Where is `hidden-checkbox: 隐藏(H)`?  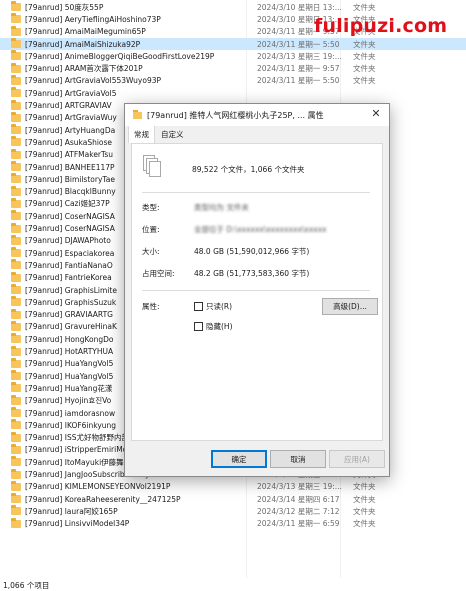
hidden-checkbox: 隐藏(H) is located at coordinates (213, 326).